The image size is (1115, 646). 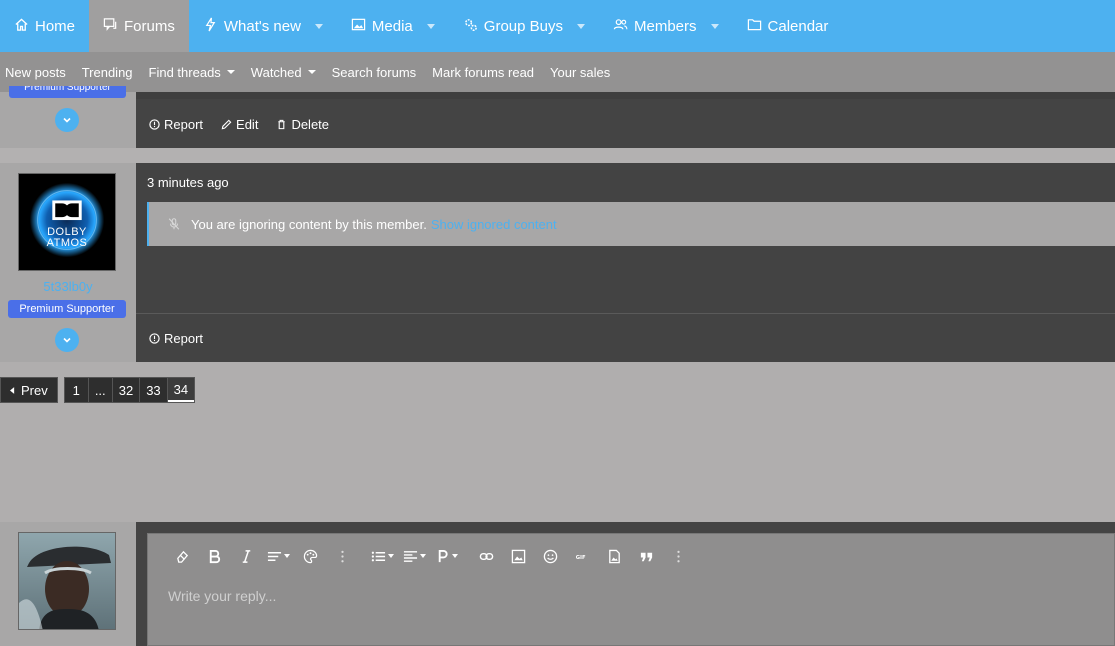 I want to click on clear-format-button, so click(x=182, y=556).